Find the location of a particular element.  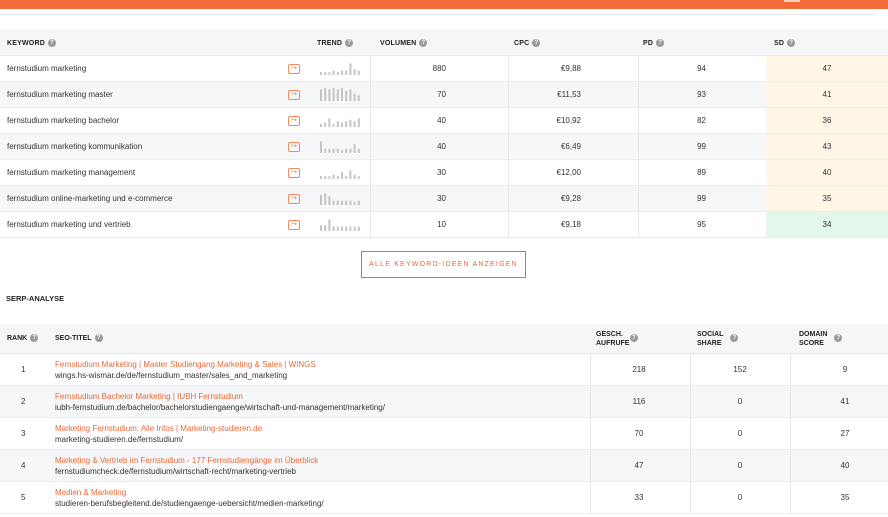

header-domain-score: DOMAIN? SCORE is located at coordinates (821, 339).